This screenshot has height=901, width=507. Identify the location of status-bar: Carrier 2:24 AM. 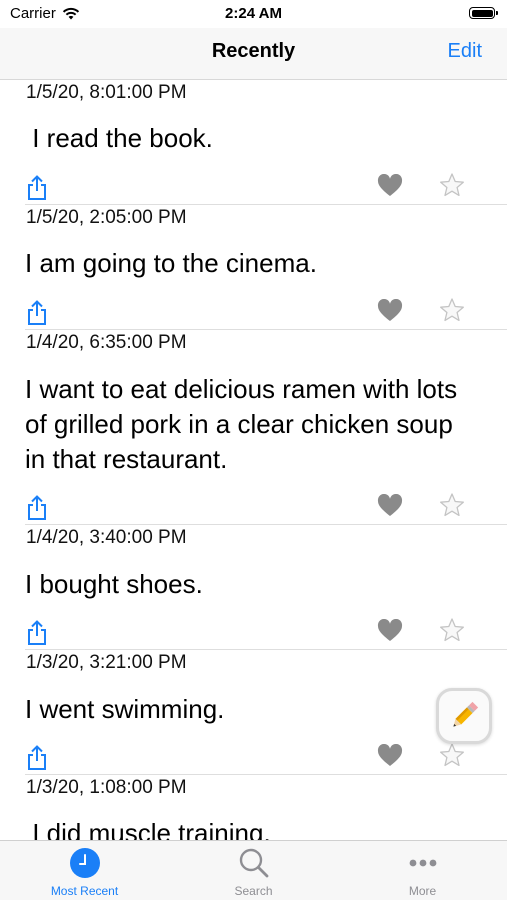
(253, 14).